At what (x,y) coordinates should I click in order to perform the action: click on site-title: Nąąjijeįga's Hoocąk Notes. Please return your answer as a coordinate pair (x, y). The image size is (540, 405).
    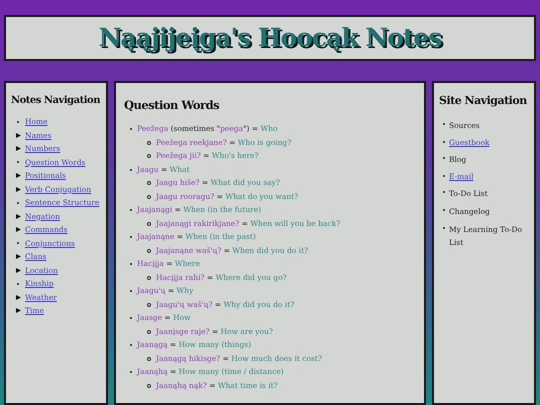
    Looking at the image, I should click on (270, 38).